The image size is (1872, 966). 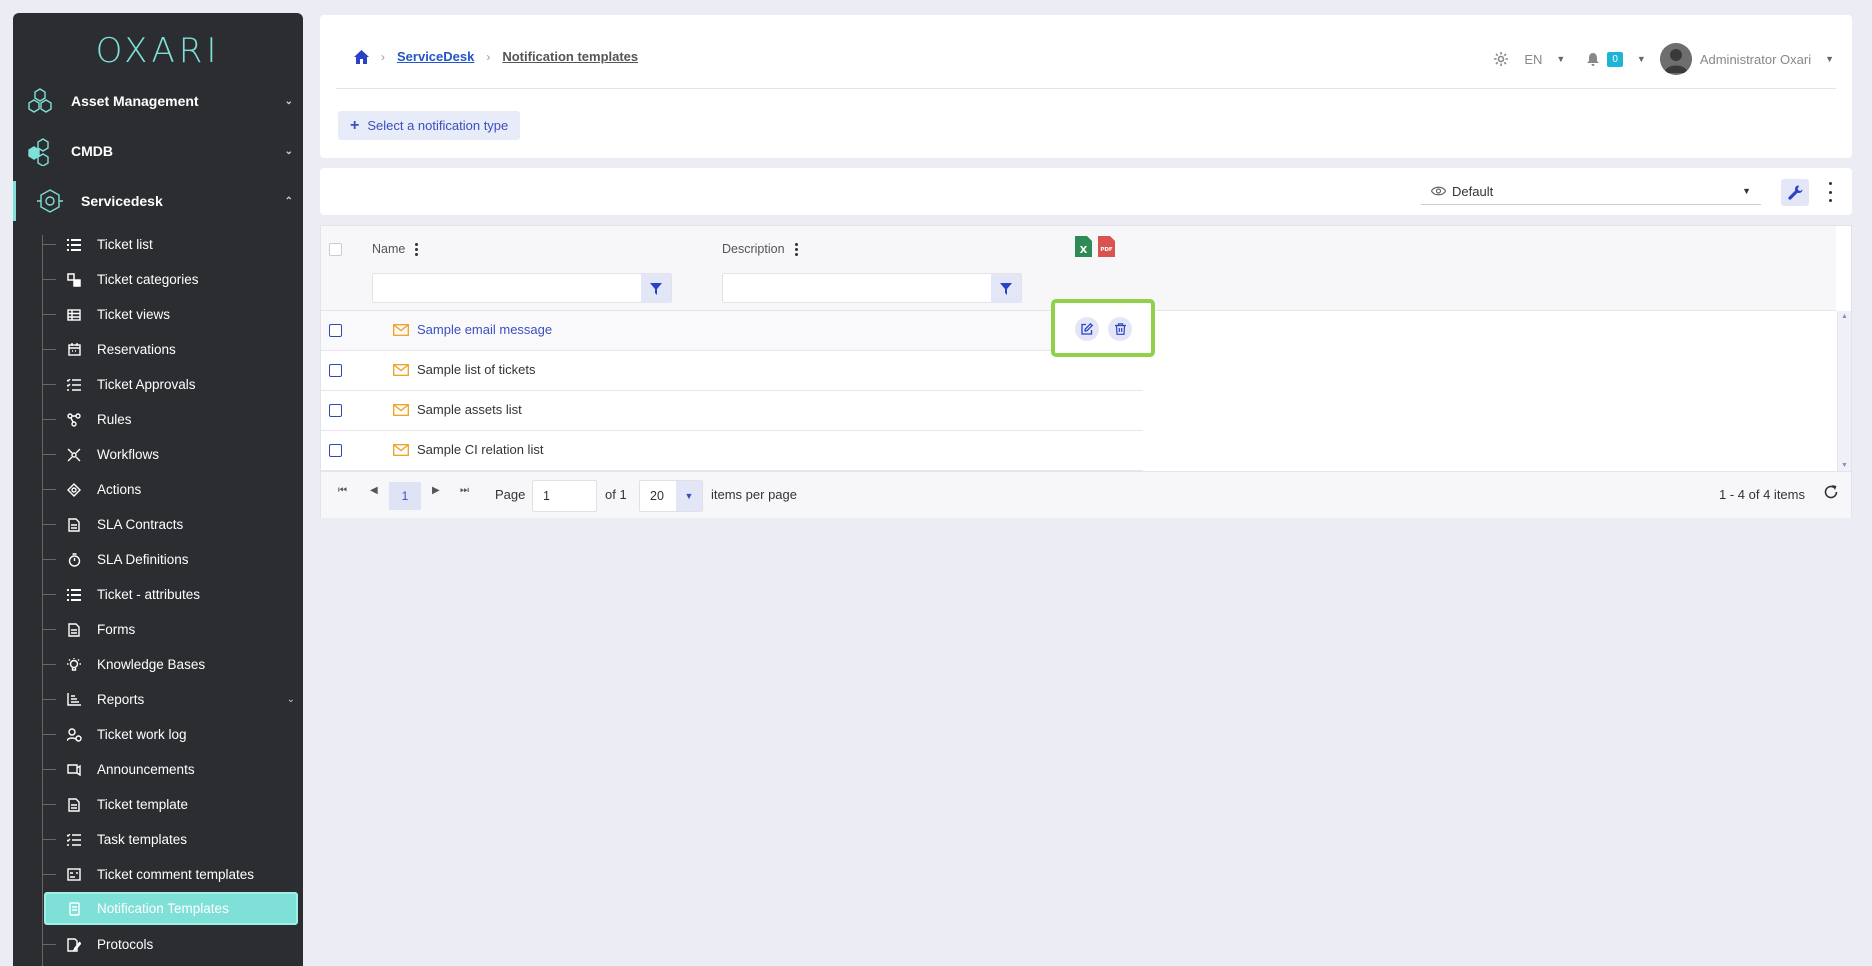 What do you see at coordinates (570, 56) in the screenshot?
I see `breadcrumb-notification-templates: Notification templates` at bounding box center [570, 56].